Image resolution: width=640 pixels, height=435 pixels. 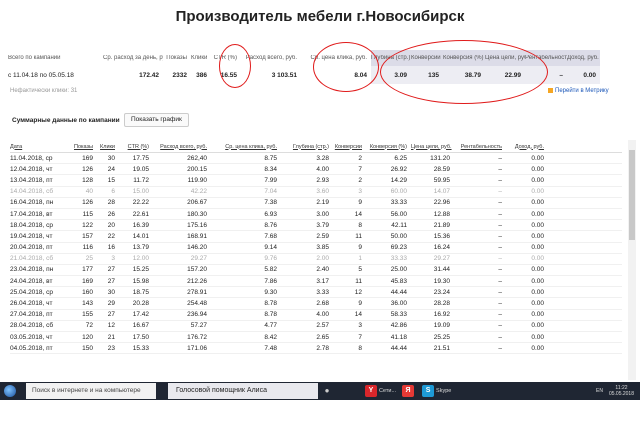 I want to click on column-header-revenue: Доход, руб., so click(x=527, y=147).